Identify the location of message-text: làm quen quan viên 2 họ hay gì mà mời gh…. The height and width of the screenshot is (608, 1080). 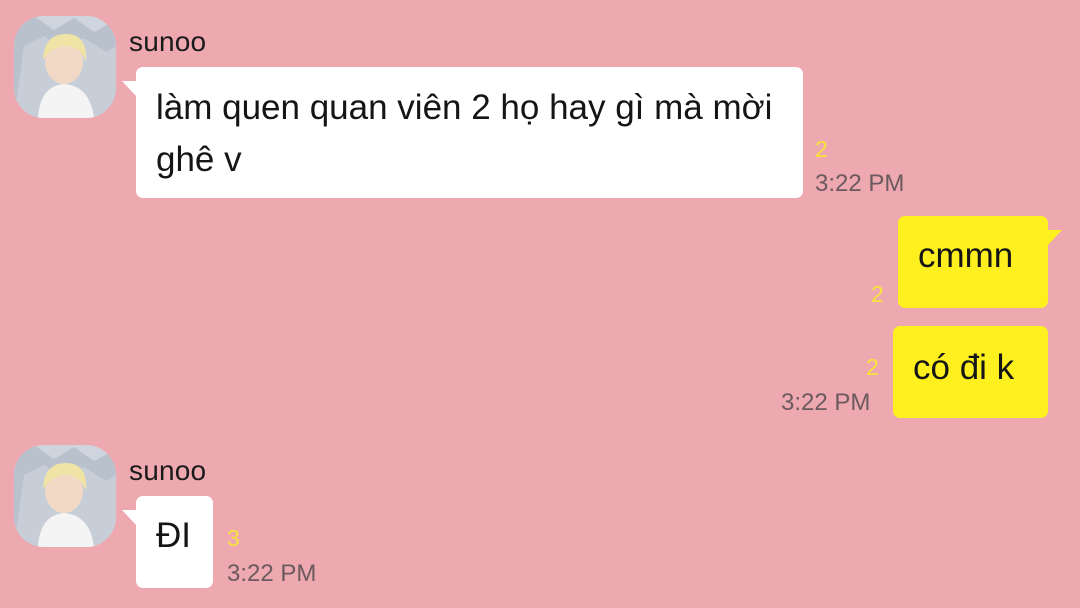
(464, 133).